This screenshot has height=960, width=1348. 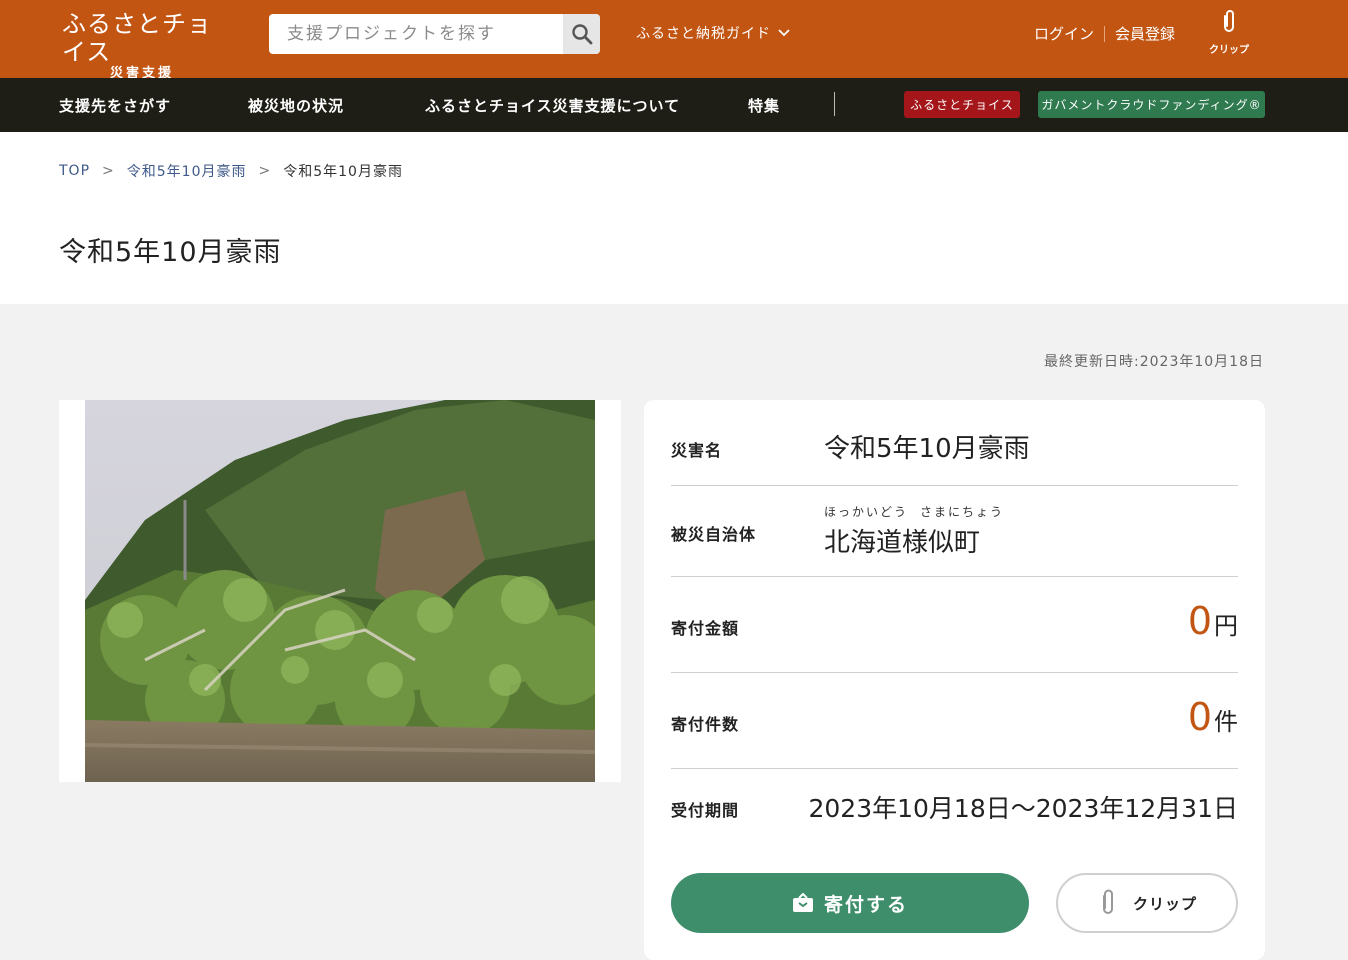 I want to click on clip-button-label: クリップ, so click(x=1164, y=903).